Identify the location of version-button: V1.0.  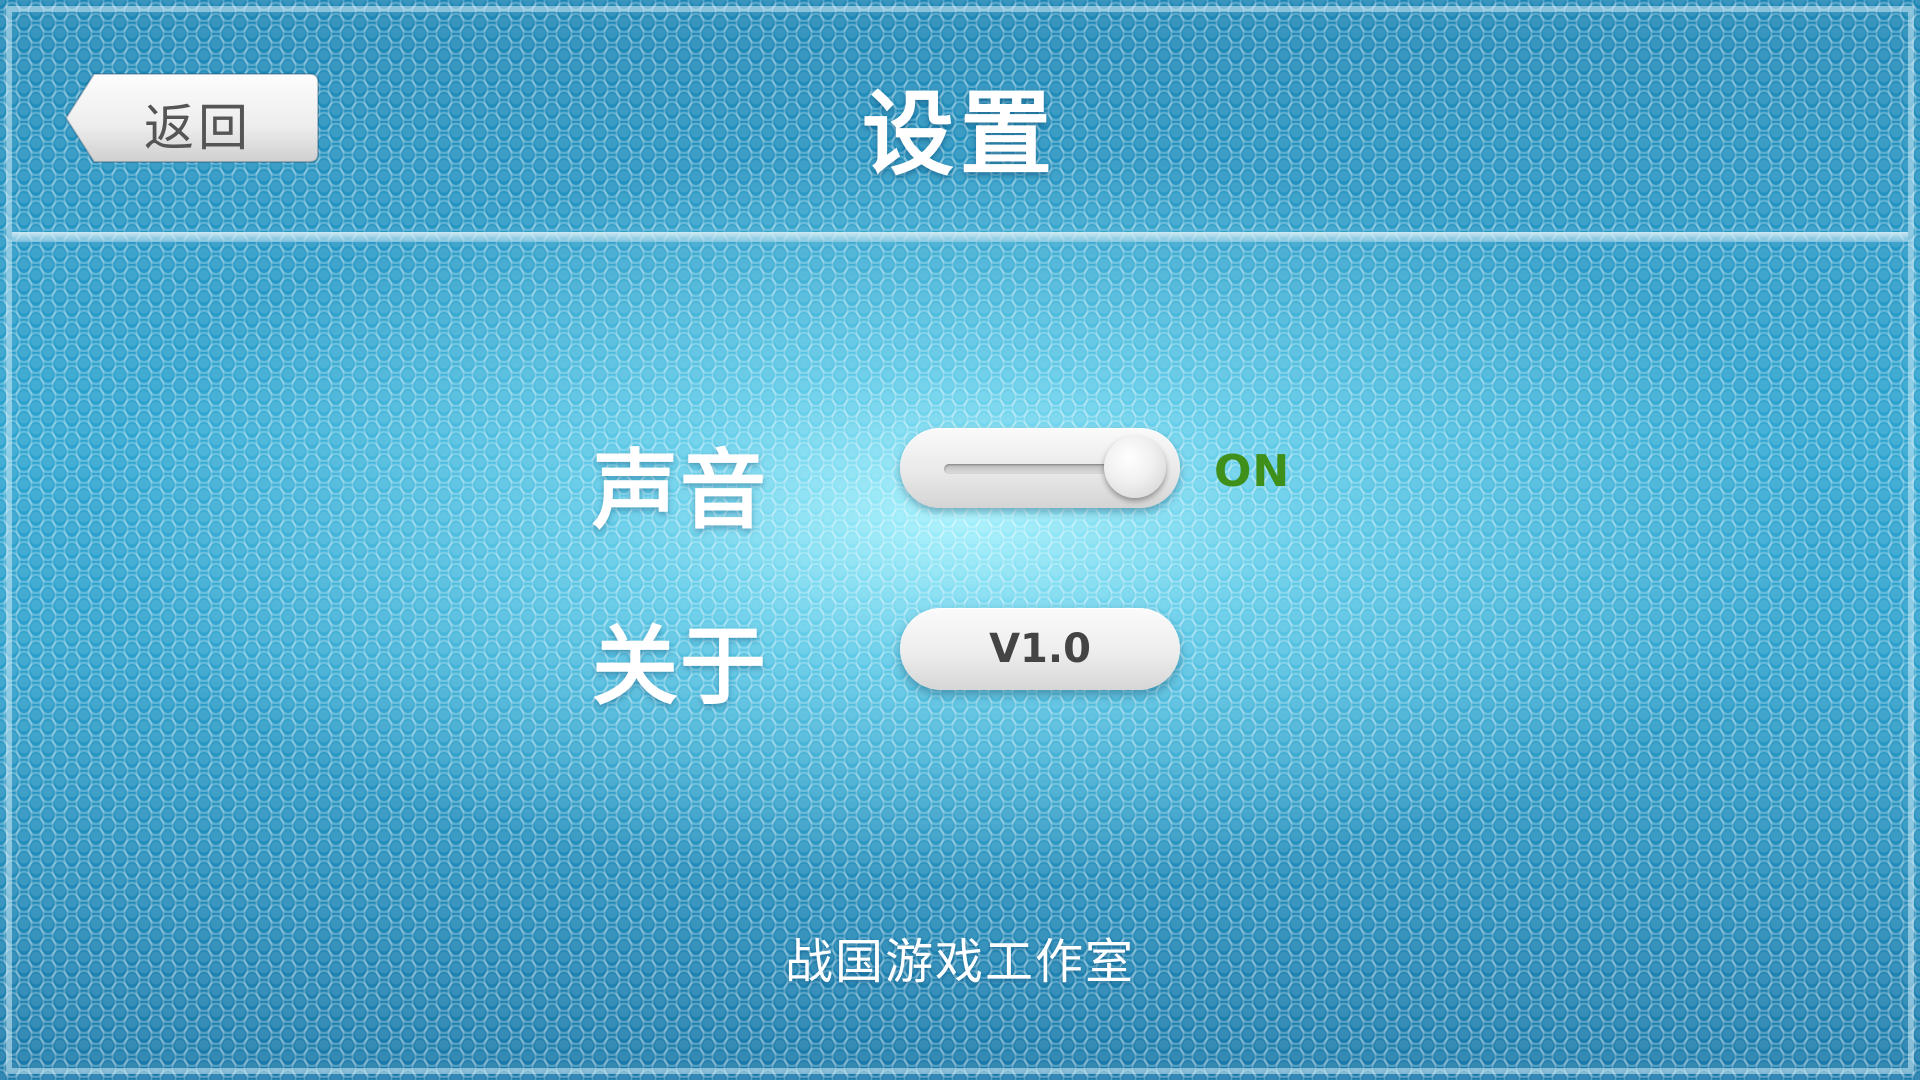
(1040, 649).